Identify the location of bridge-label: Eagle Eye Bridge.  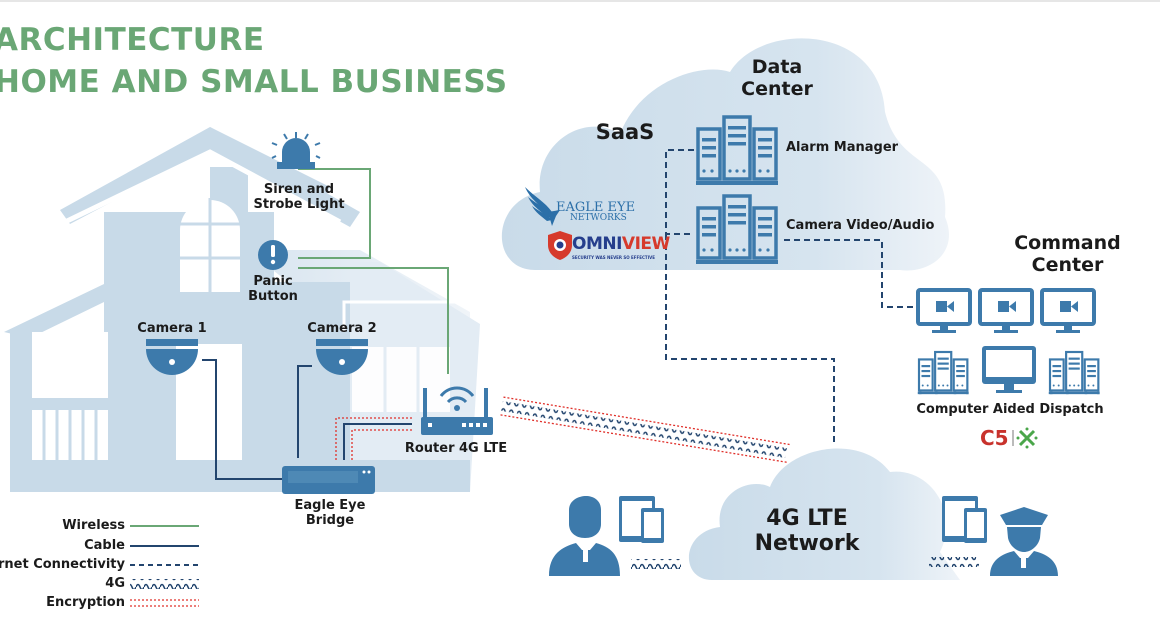
(330, 513).